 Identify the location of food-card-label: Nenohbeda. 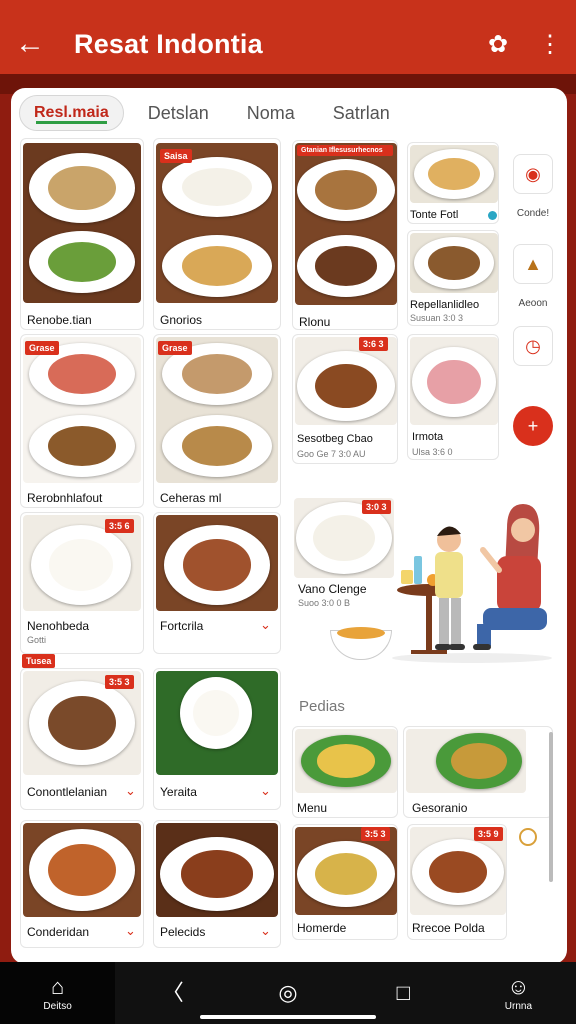
(58, 626).